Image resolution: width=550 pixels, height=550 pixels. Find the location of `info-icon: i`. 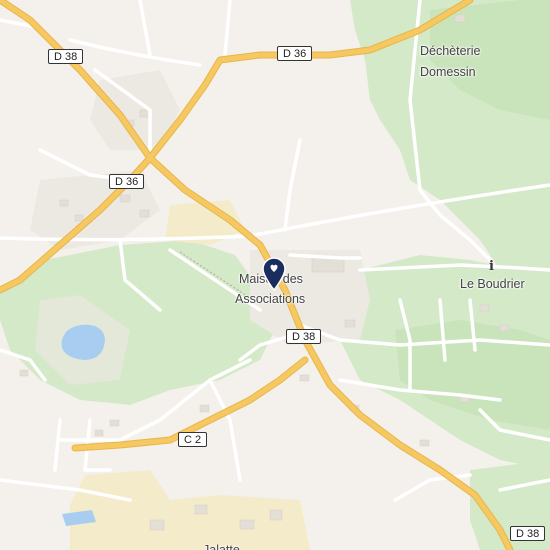

info-icon: i is located at coordinates (491, 266).